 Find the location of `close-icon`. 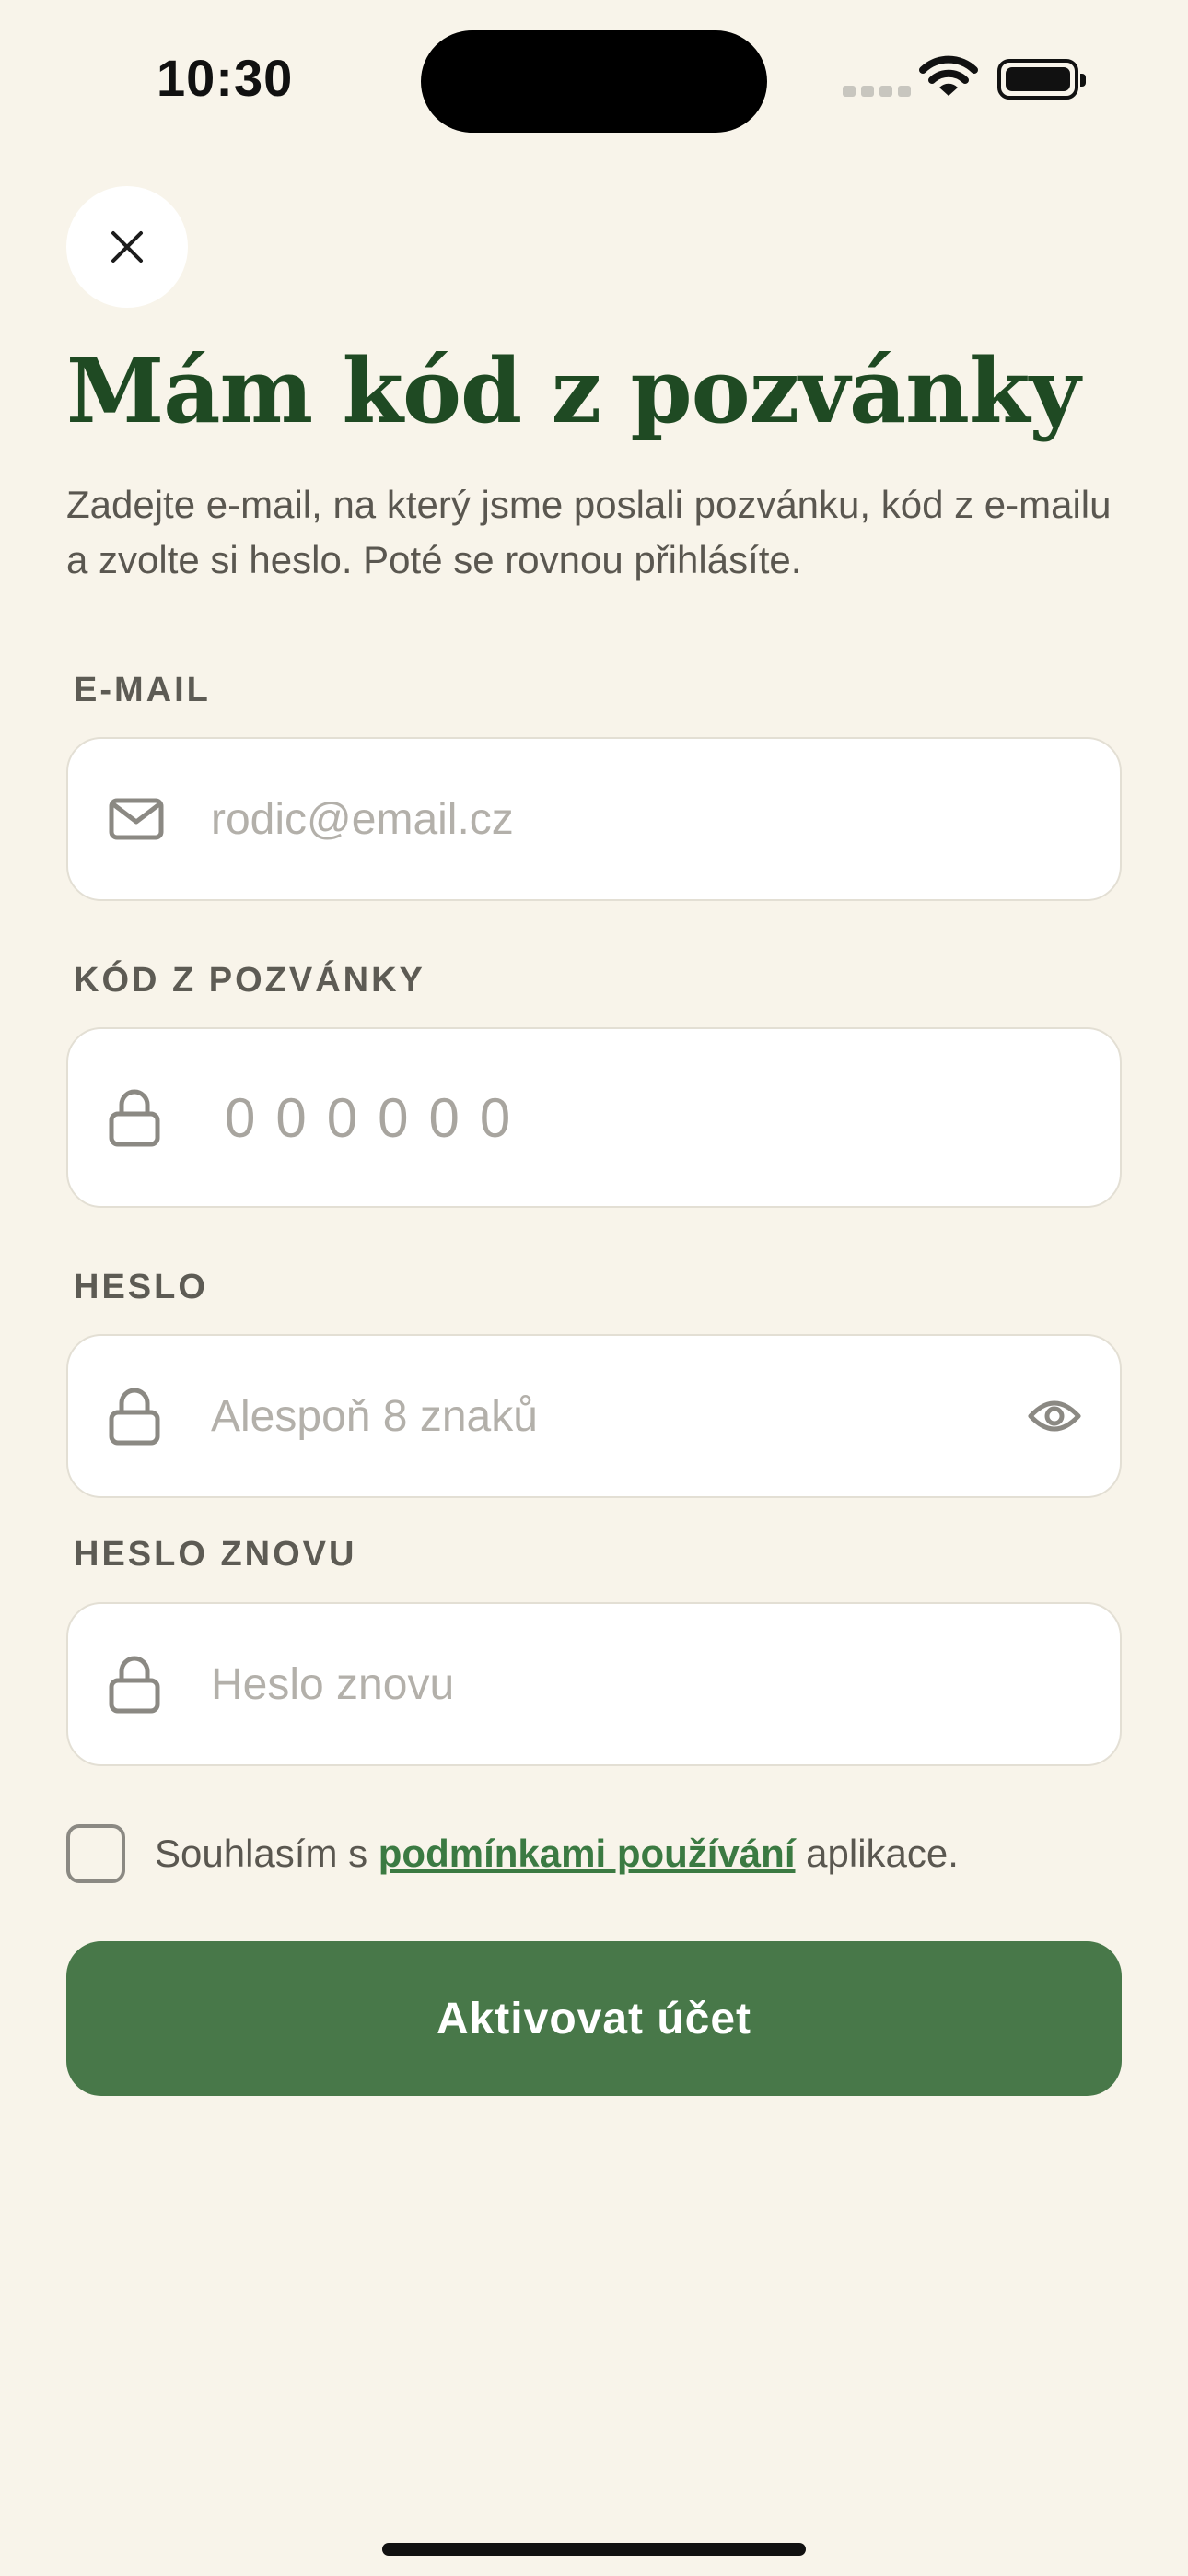

close-icon is located at coordinates (127, 247).